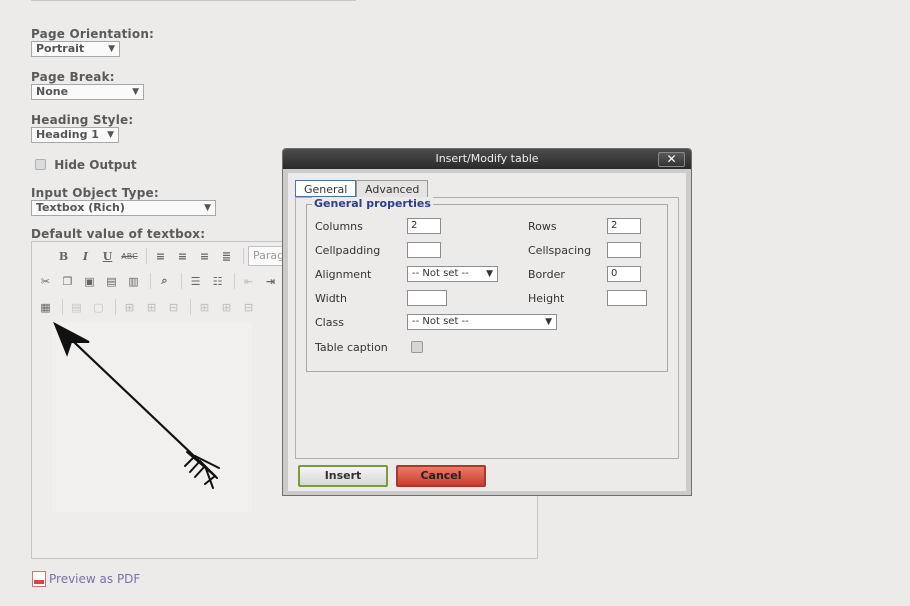  What do you see at coordinates (351, 347) in the screenshot?
I see `table-caption-label: Table caption` at bounding box center [351, 347].